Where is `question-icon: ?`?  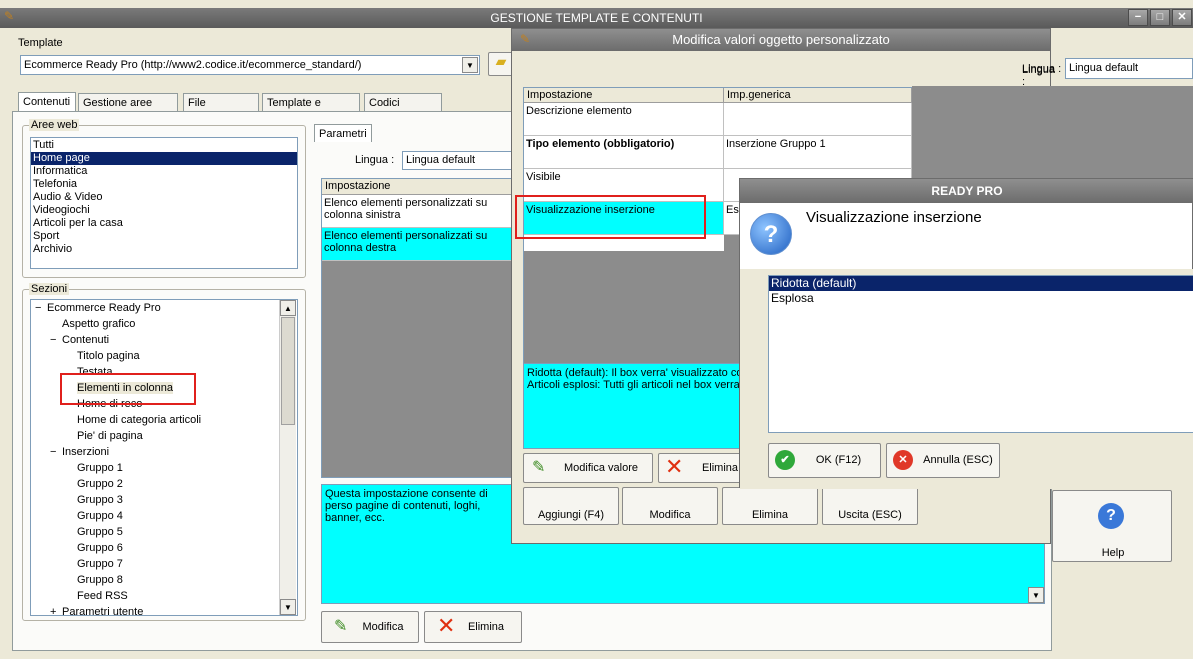
question-icon: ? is located at coordinates (771, 234).